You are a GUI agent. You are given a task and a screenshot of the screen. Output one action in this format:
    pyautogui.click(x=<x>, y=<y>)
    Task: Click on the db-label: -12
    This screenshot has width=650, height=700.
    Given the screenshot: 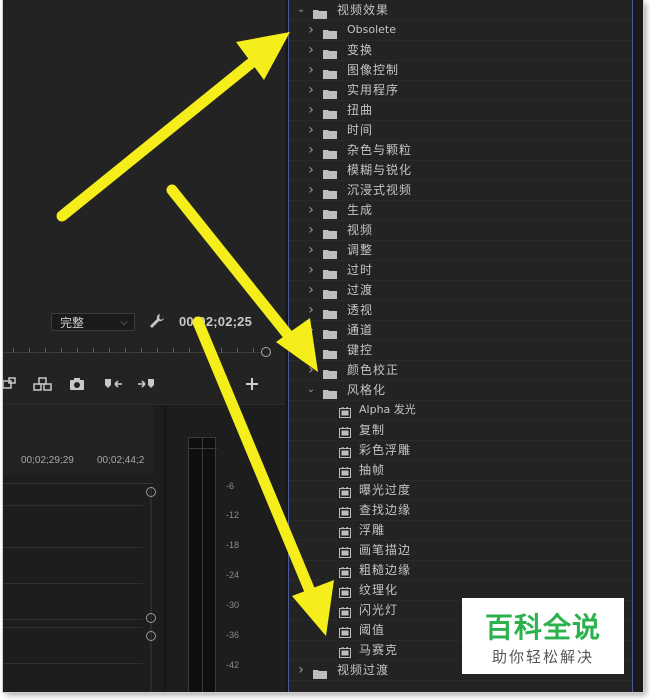 What is the action you would take?
    pyautogui.click(x=233, y=515)
    